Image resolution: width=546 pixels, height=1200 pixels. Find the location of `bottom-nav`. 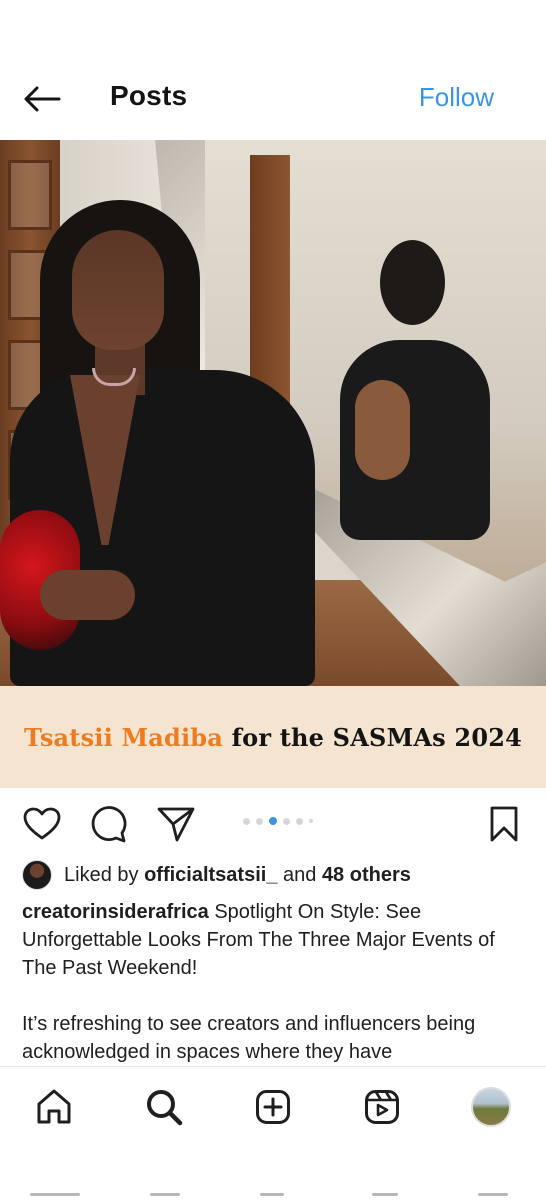

bottom-nav is located at coordinates (273, 1106).